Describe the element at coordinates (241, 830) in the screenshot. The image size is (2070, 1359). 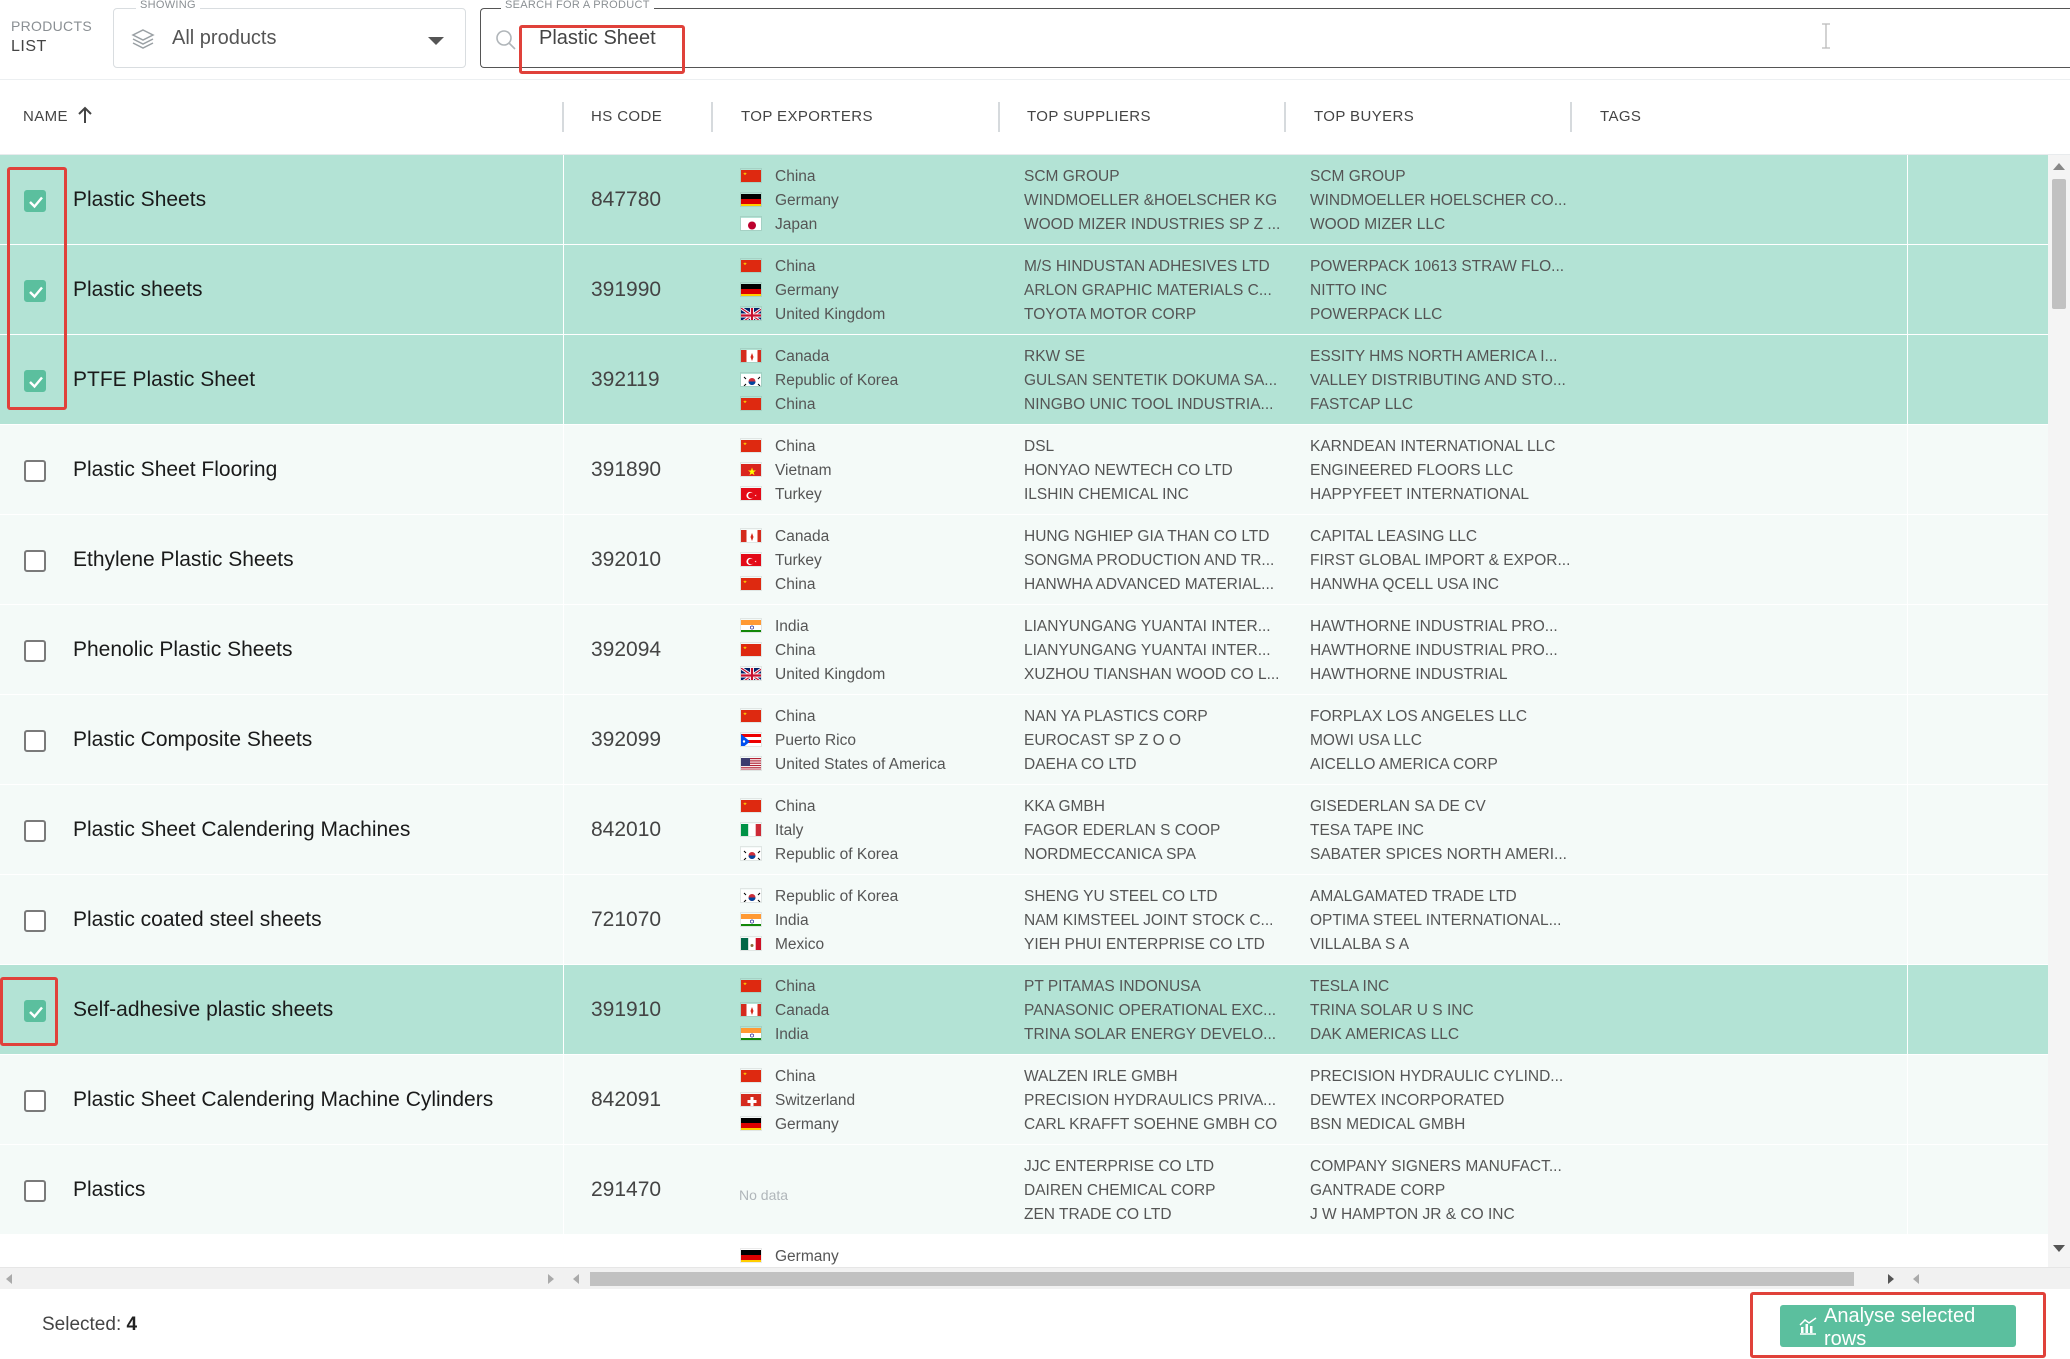
I see `product-name: Plastic Sheet Calendering Machines` at that location.